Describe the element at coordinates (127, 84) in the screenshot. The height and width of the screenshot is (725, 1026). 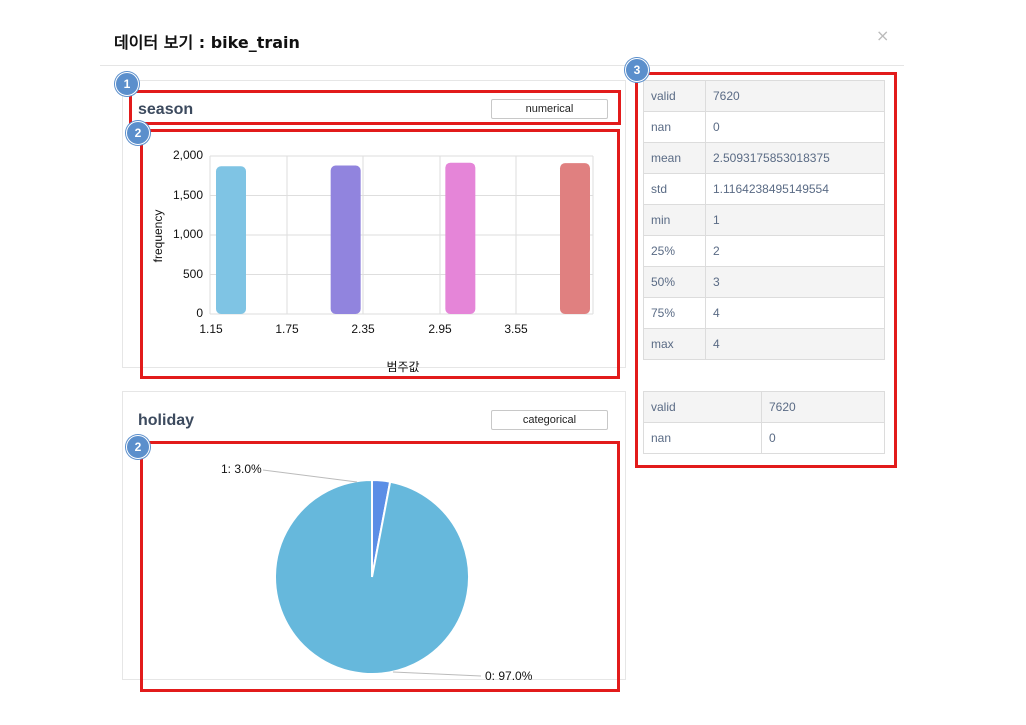
I see `marker-badge: 1` at that location.